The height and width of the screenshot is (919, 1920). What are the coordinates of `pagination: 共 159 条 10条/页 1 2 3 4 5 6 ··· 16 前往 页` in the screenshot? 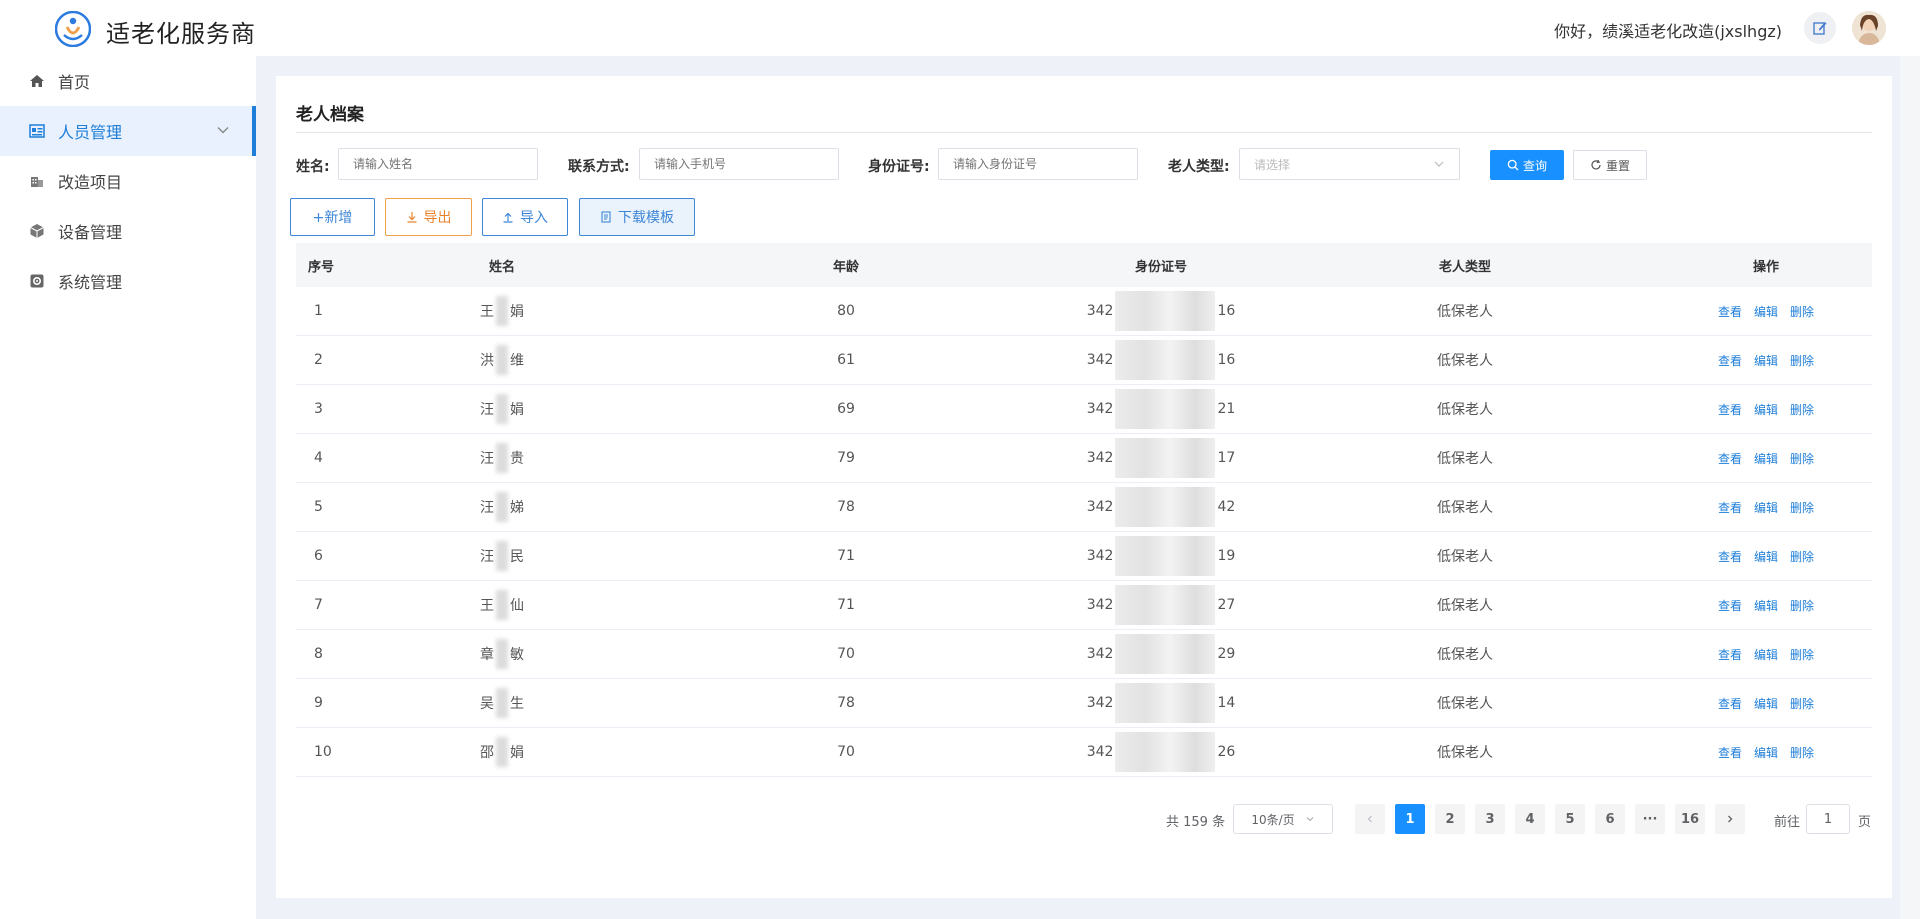 It's located at (1084, 819).